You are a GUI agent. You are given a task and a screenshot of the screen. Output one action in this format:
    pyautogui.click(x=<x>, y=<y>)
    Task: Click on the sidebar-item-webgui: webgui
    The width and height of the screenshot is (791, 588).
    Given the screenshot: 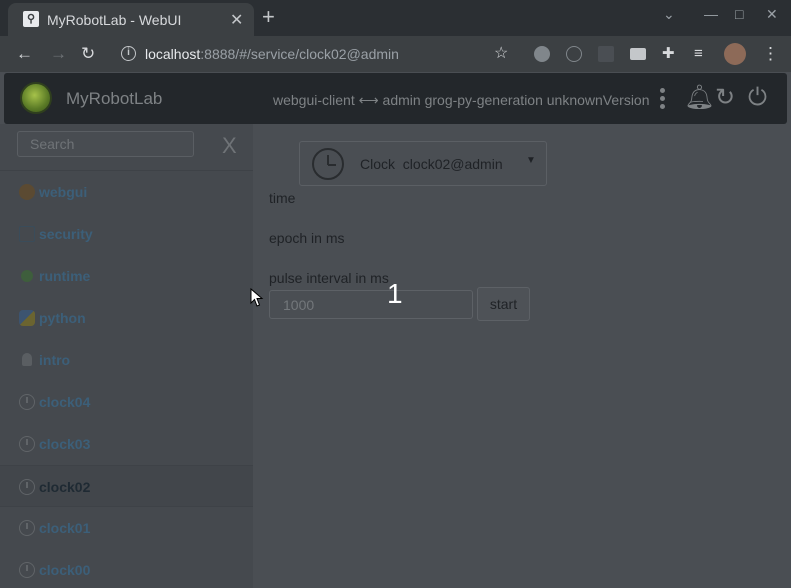 What is the action you would take?
    pyautogui.click(x=126, y=192)
    